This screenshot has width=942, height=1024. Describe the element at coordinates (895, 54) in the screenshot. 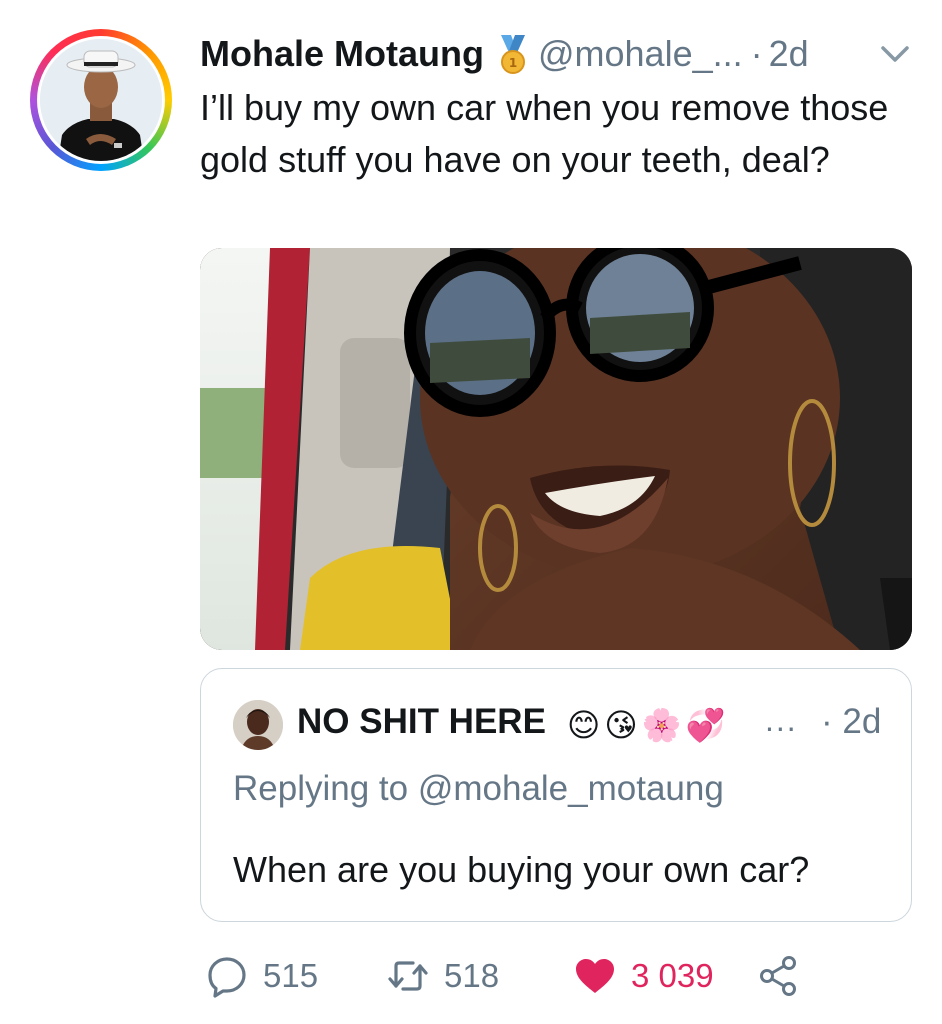

I see `chevron-down-icon` at that location.